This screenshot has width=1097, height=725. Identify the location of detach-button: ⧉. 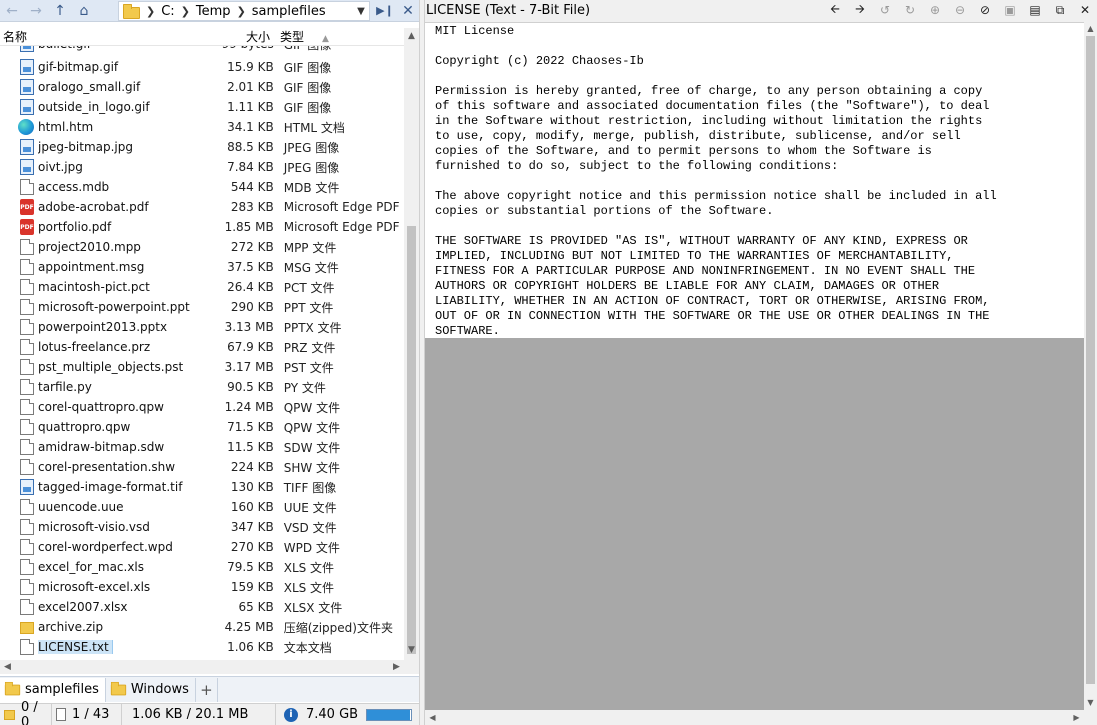
(1060, 10).